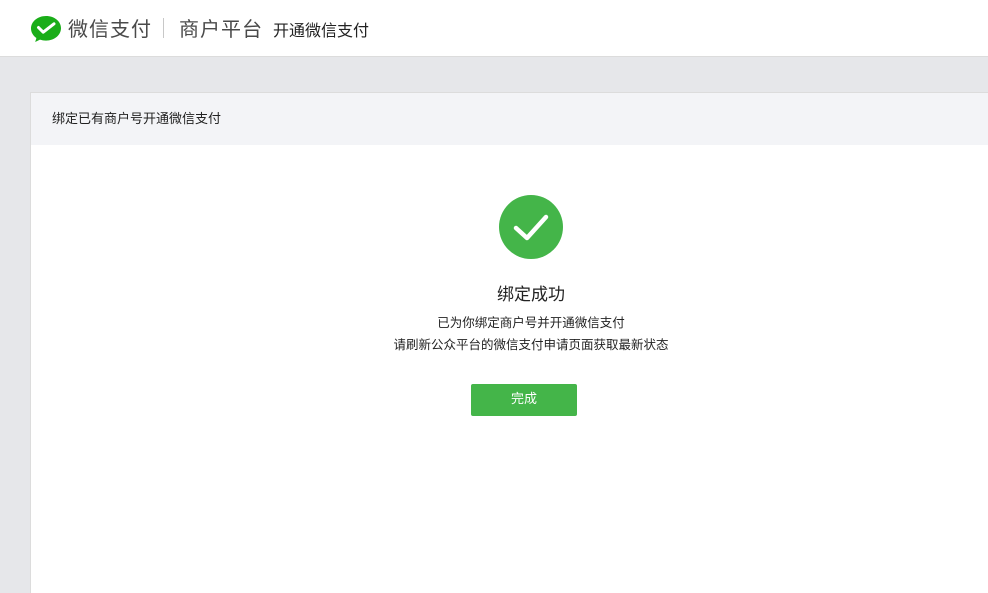  I want to click on header-divider, so click(163, 28).